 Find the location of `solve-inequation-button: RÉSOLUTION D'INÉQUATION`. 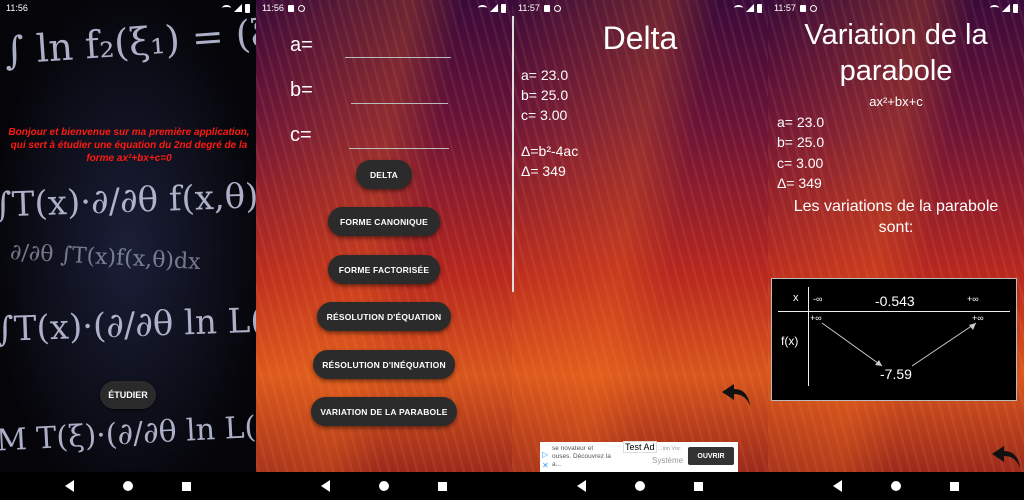

solve-inequation-button: RÉSOLUTION D'INÉQUATION is located at coordinates (384, 364).